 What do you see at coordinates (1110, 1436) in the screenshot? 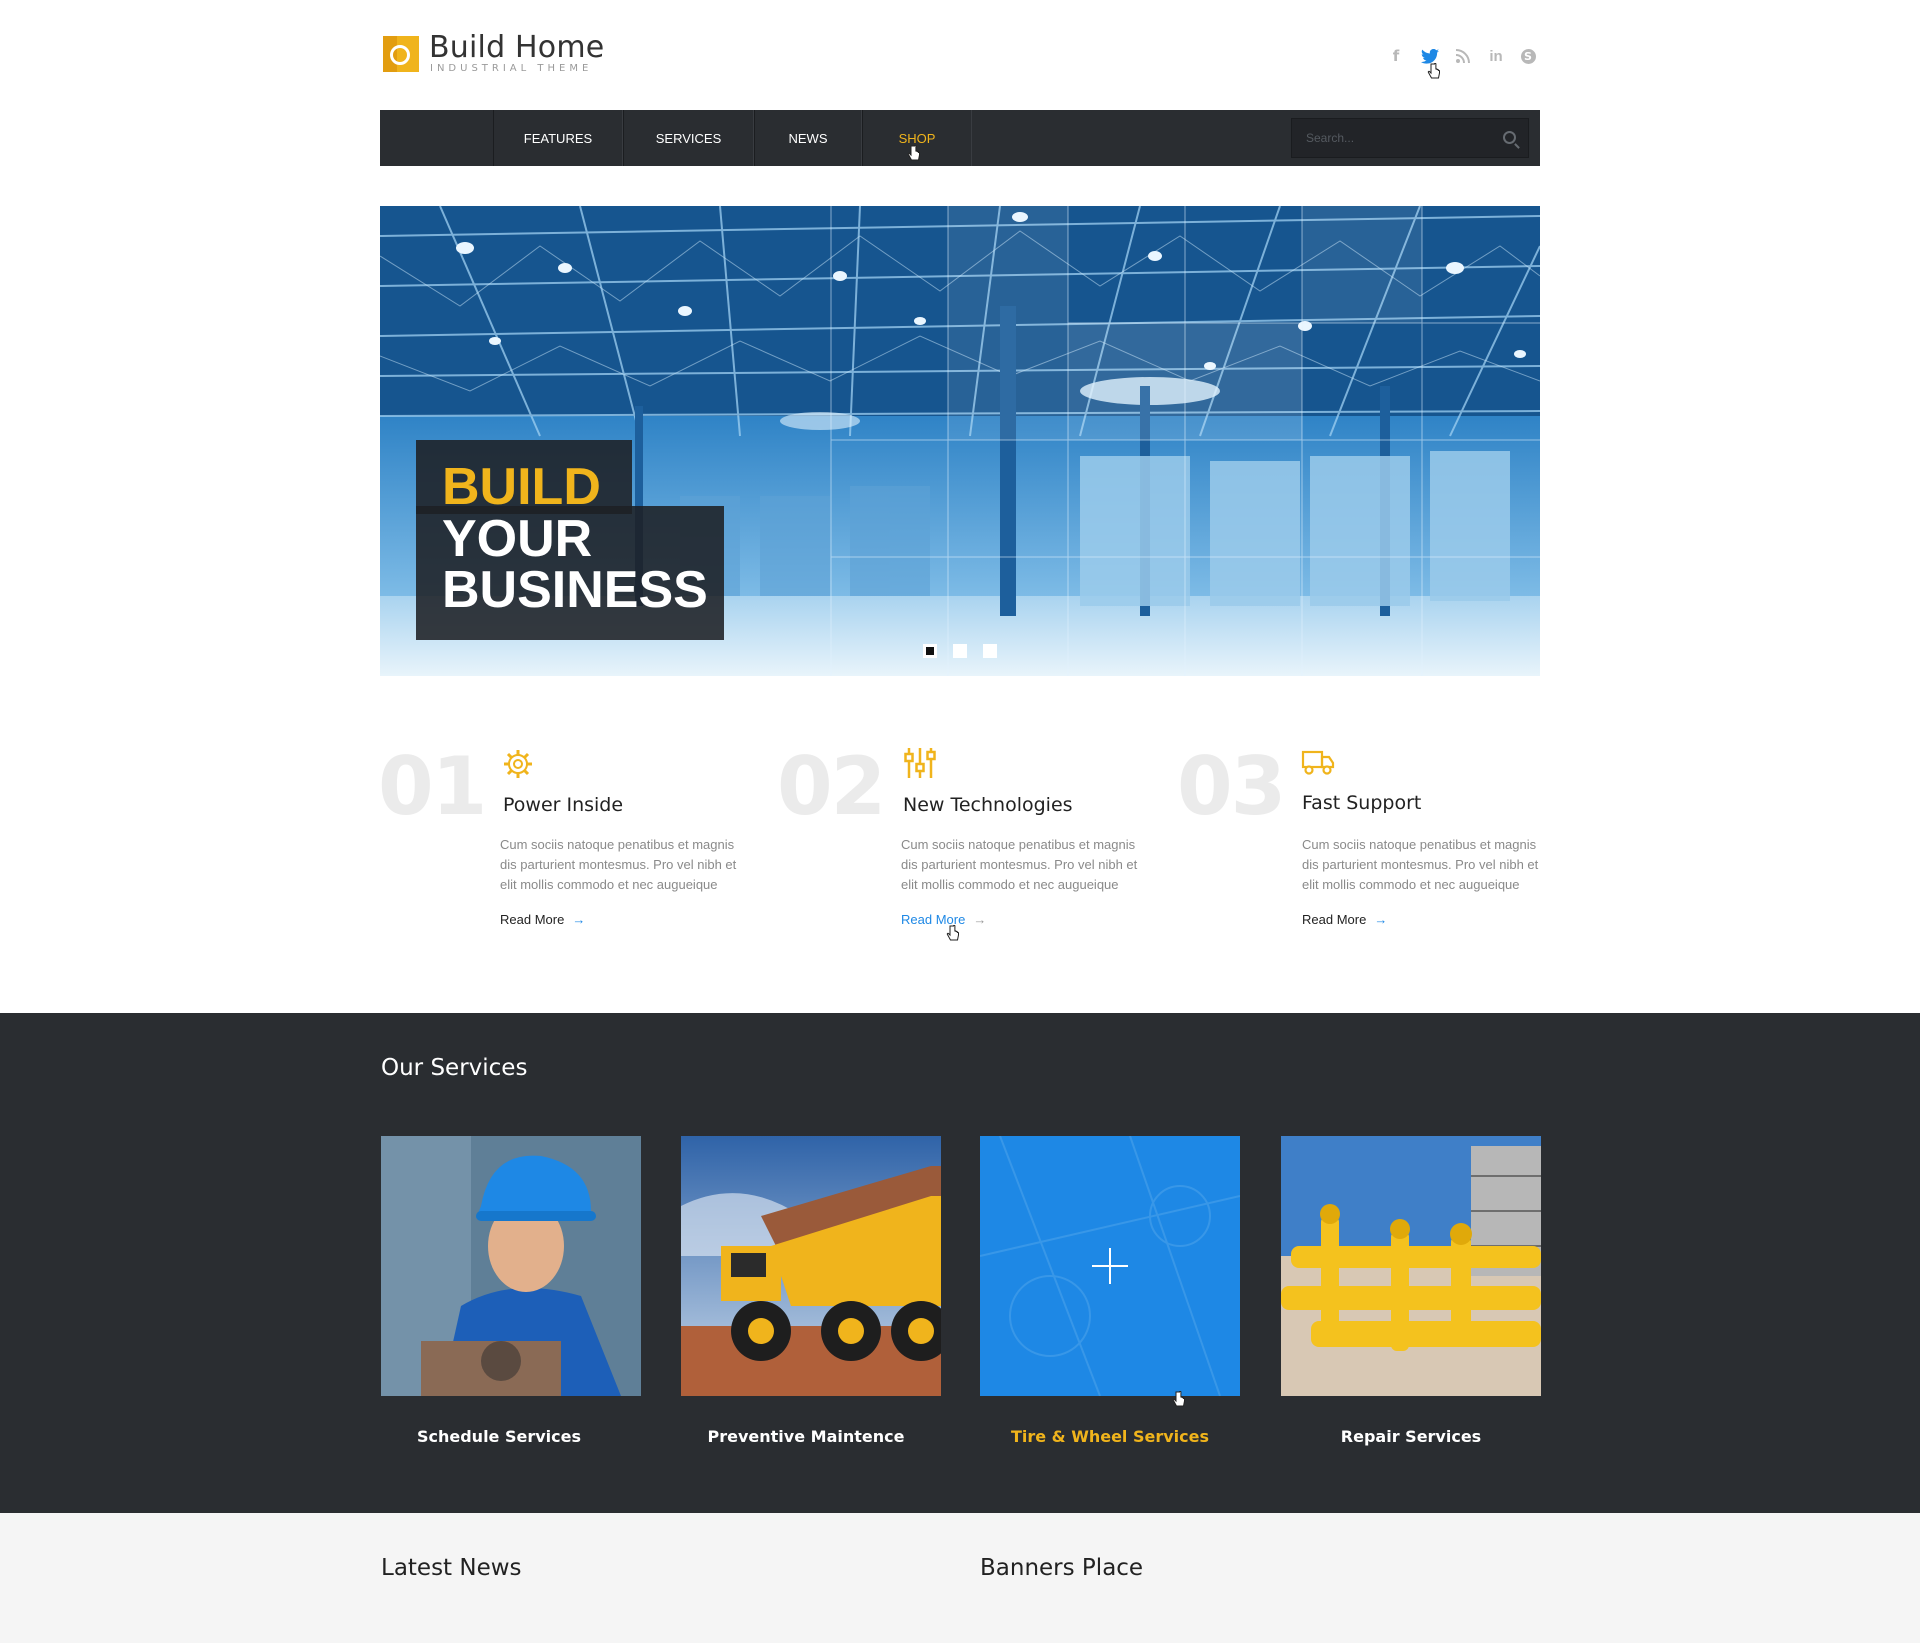
I see `service-label: Tire & Wheel Services` at bounding box center [1110, 1436].